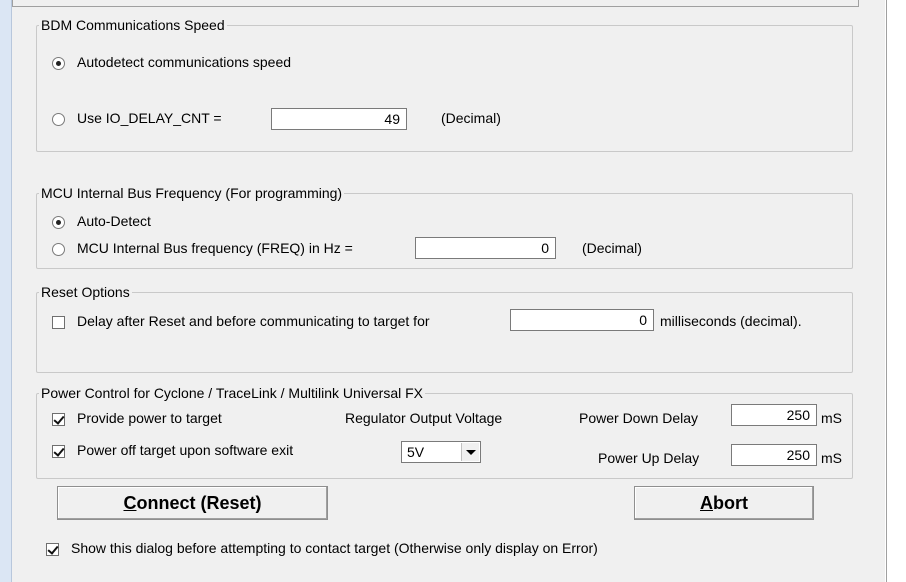 The height and width of the screenshot is (582, 906). Describe the element at coordinates (416, 452) in the screenshot. I see `voltage-select-value: 5V` at that location.